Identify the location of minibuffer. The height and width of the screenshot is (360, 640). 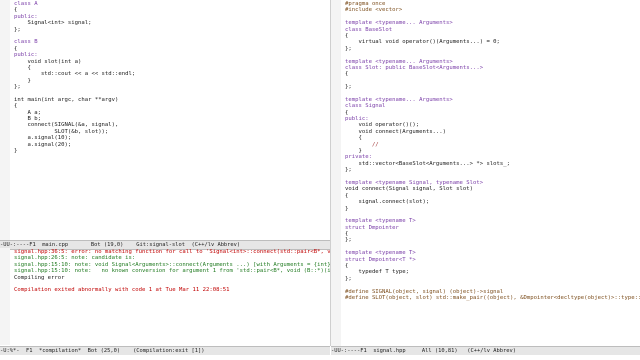
(320, 357).